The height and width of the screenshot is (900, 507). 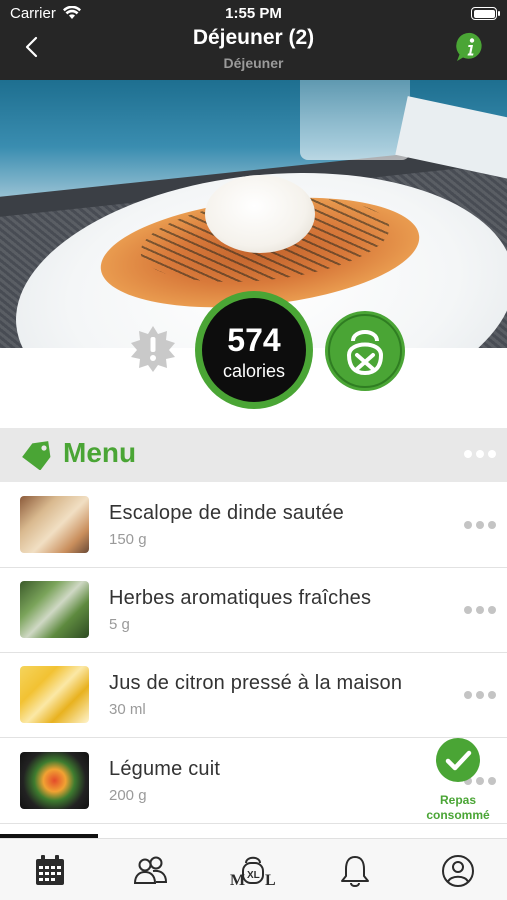 I want to click on profile-icon, so click(x=458, y=871).